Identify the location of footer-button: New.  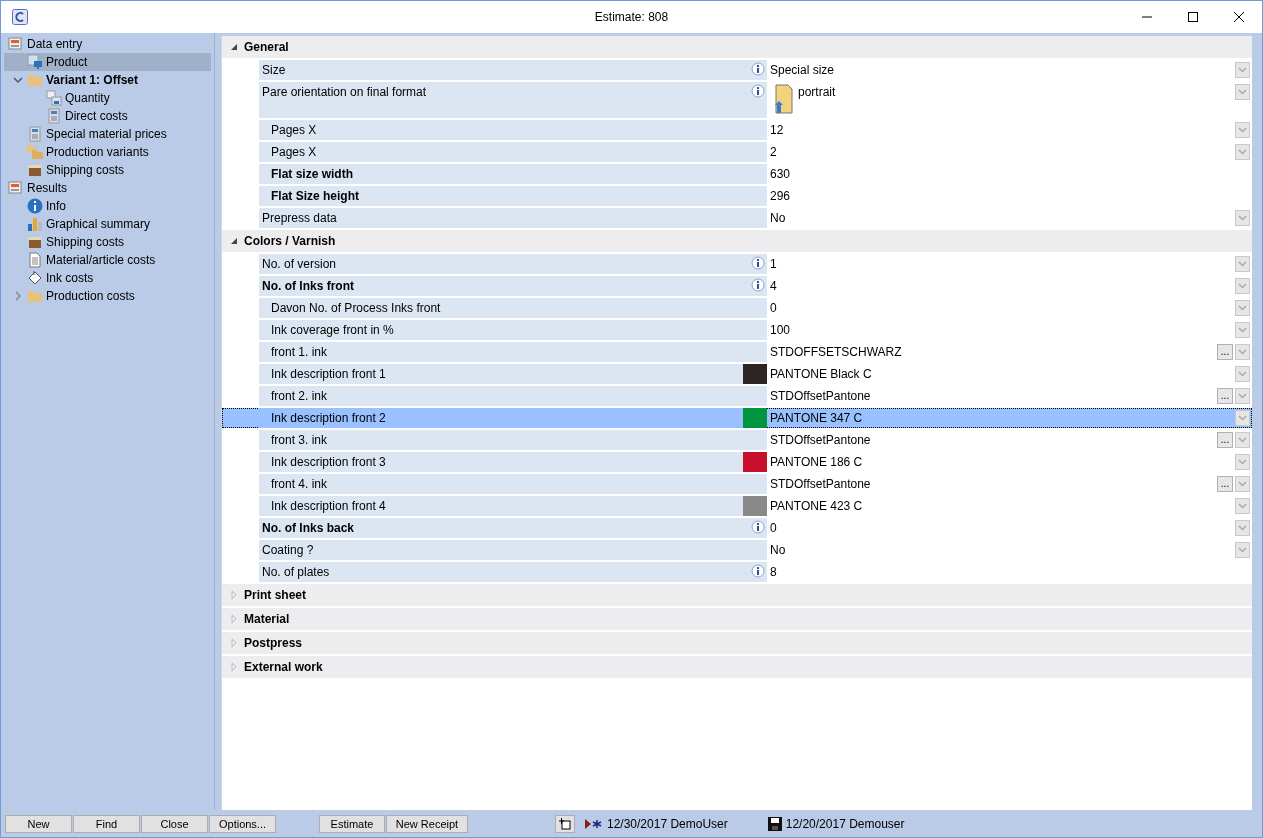
(38, 823).